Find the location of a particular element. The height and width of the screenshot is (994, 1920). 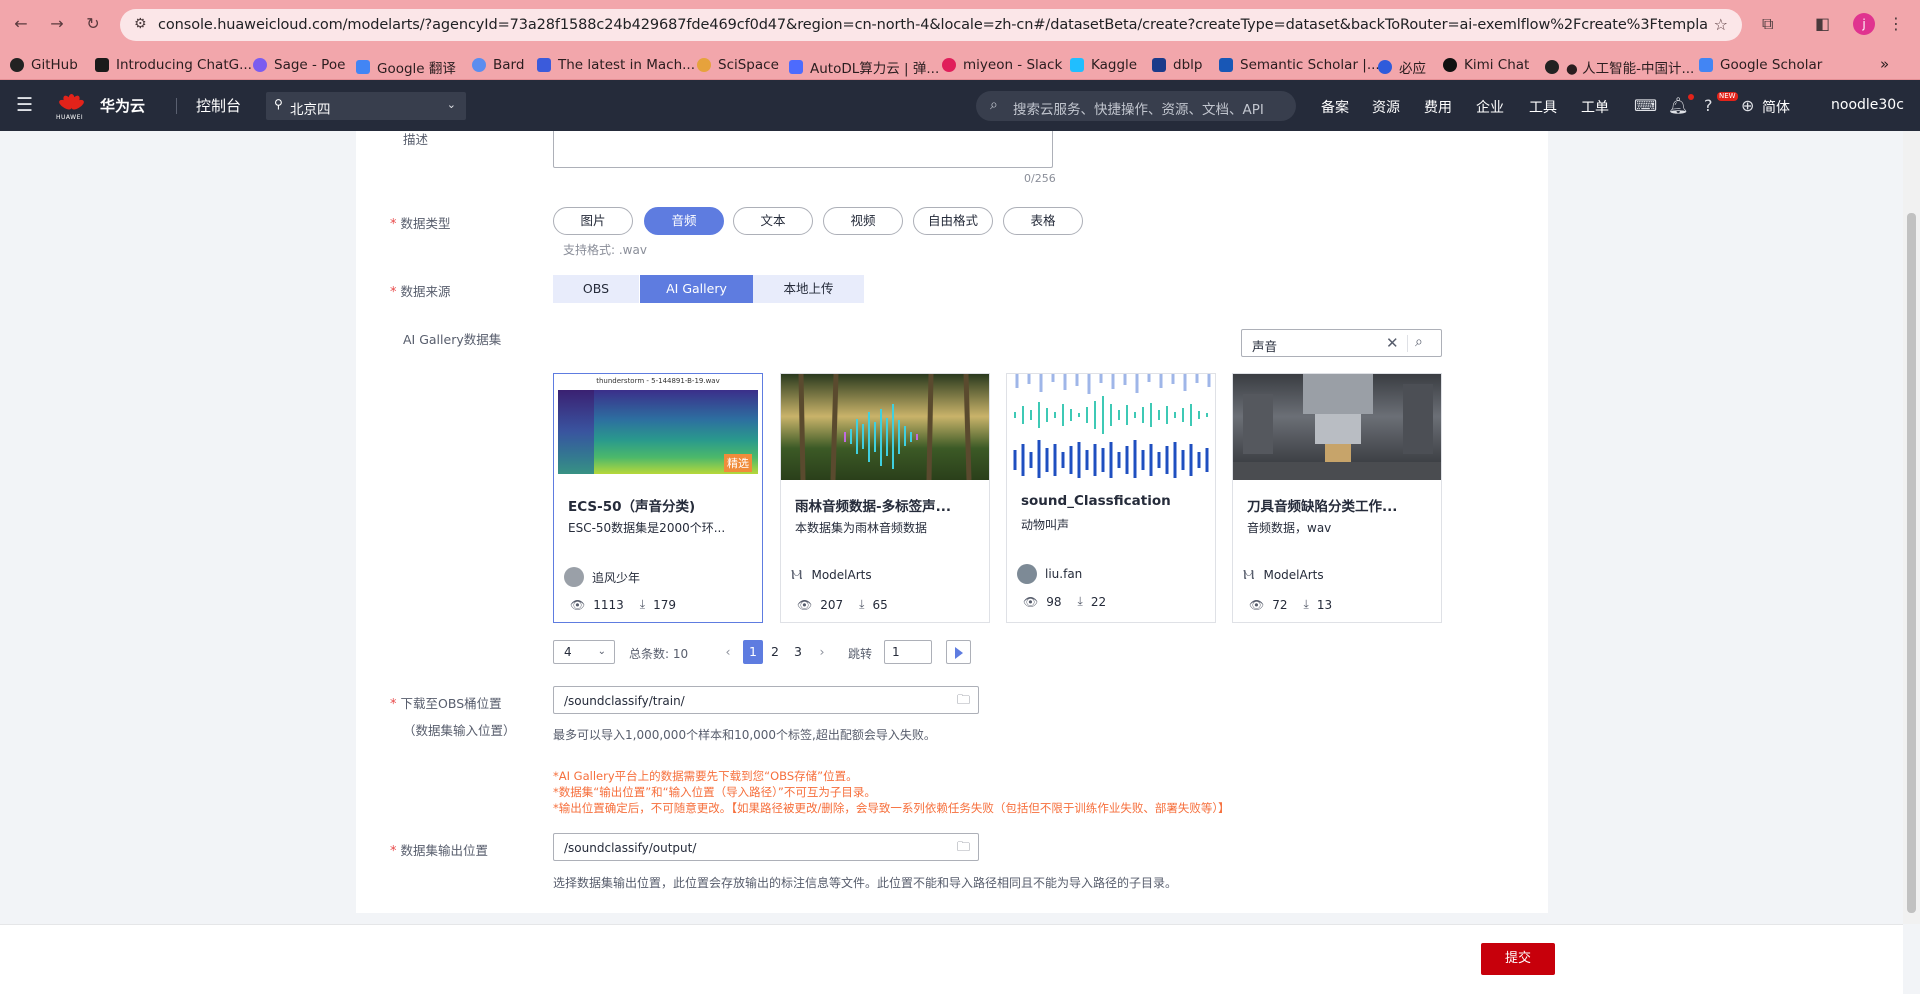

page-scrollbar is located at coordinates (1911, 527).